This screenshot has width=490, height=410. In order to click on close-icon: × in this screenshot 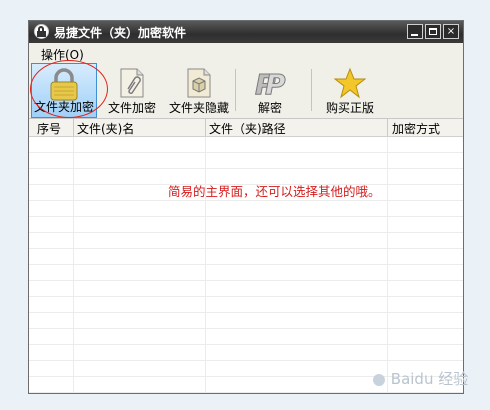, I will do `click(451, 31)`.